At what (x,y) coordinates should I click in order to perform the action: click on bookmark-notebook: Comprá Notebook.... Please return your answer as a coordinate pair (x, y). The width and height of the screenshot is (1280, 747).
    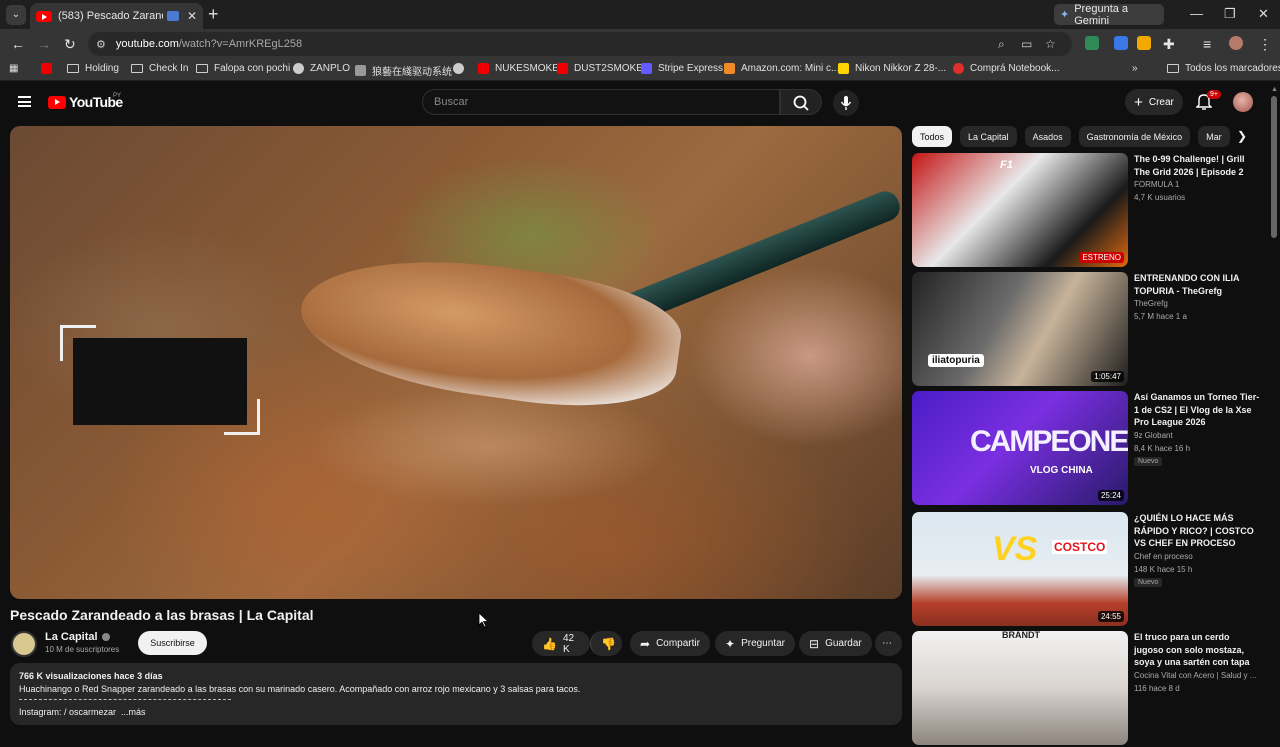
    Looking at the image, I should click on (1006, 68).